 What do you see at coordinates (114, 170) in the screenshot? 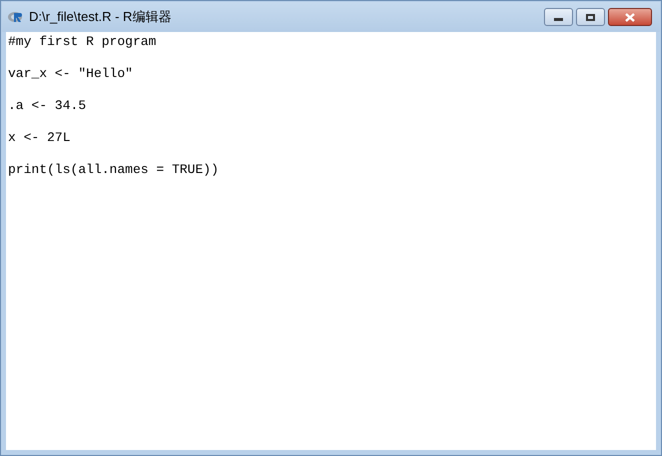
I see `code-line: print(ls(all.names = TRUE))` at bounding box center [114, 170].